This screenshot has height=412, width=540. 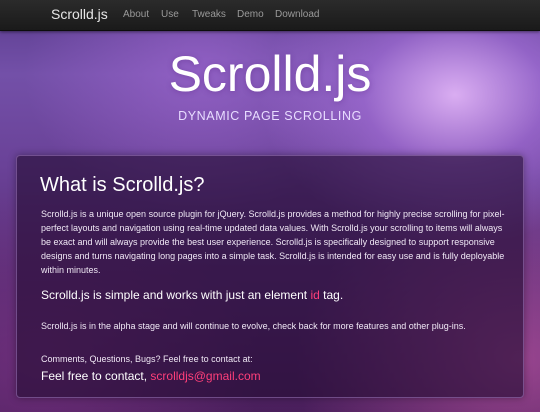 I want to click on simple-usage-accent: id, so click(x=315, y=295).